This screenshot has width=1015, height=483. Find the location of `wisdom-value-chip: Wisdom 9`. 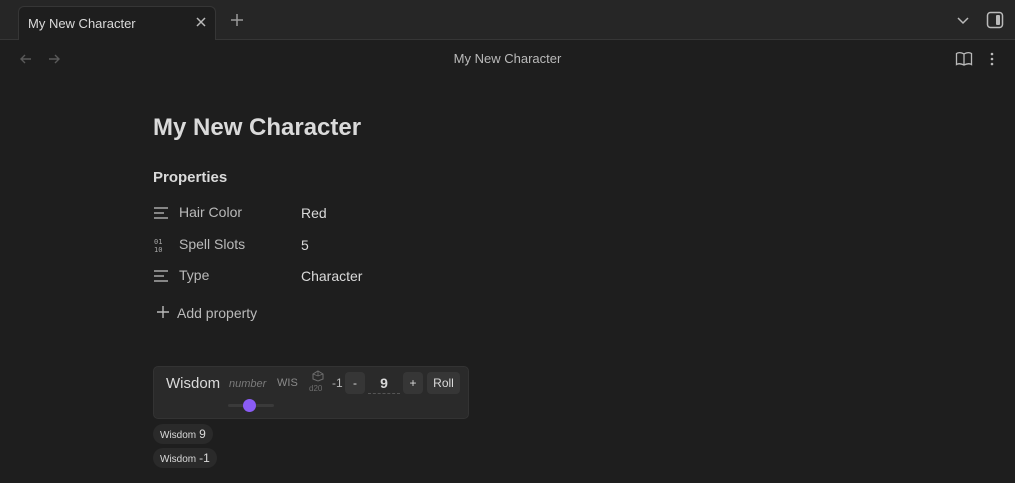

wisdom-value-chip: Wisdom 9 is located at coordinates (183, 434).